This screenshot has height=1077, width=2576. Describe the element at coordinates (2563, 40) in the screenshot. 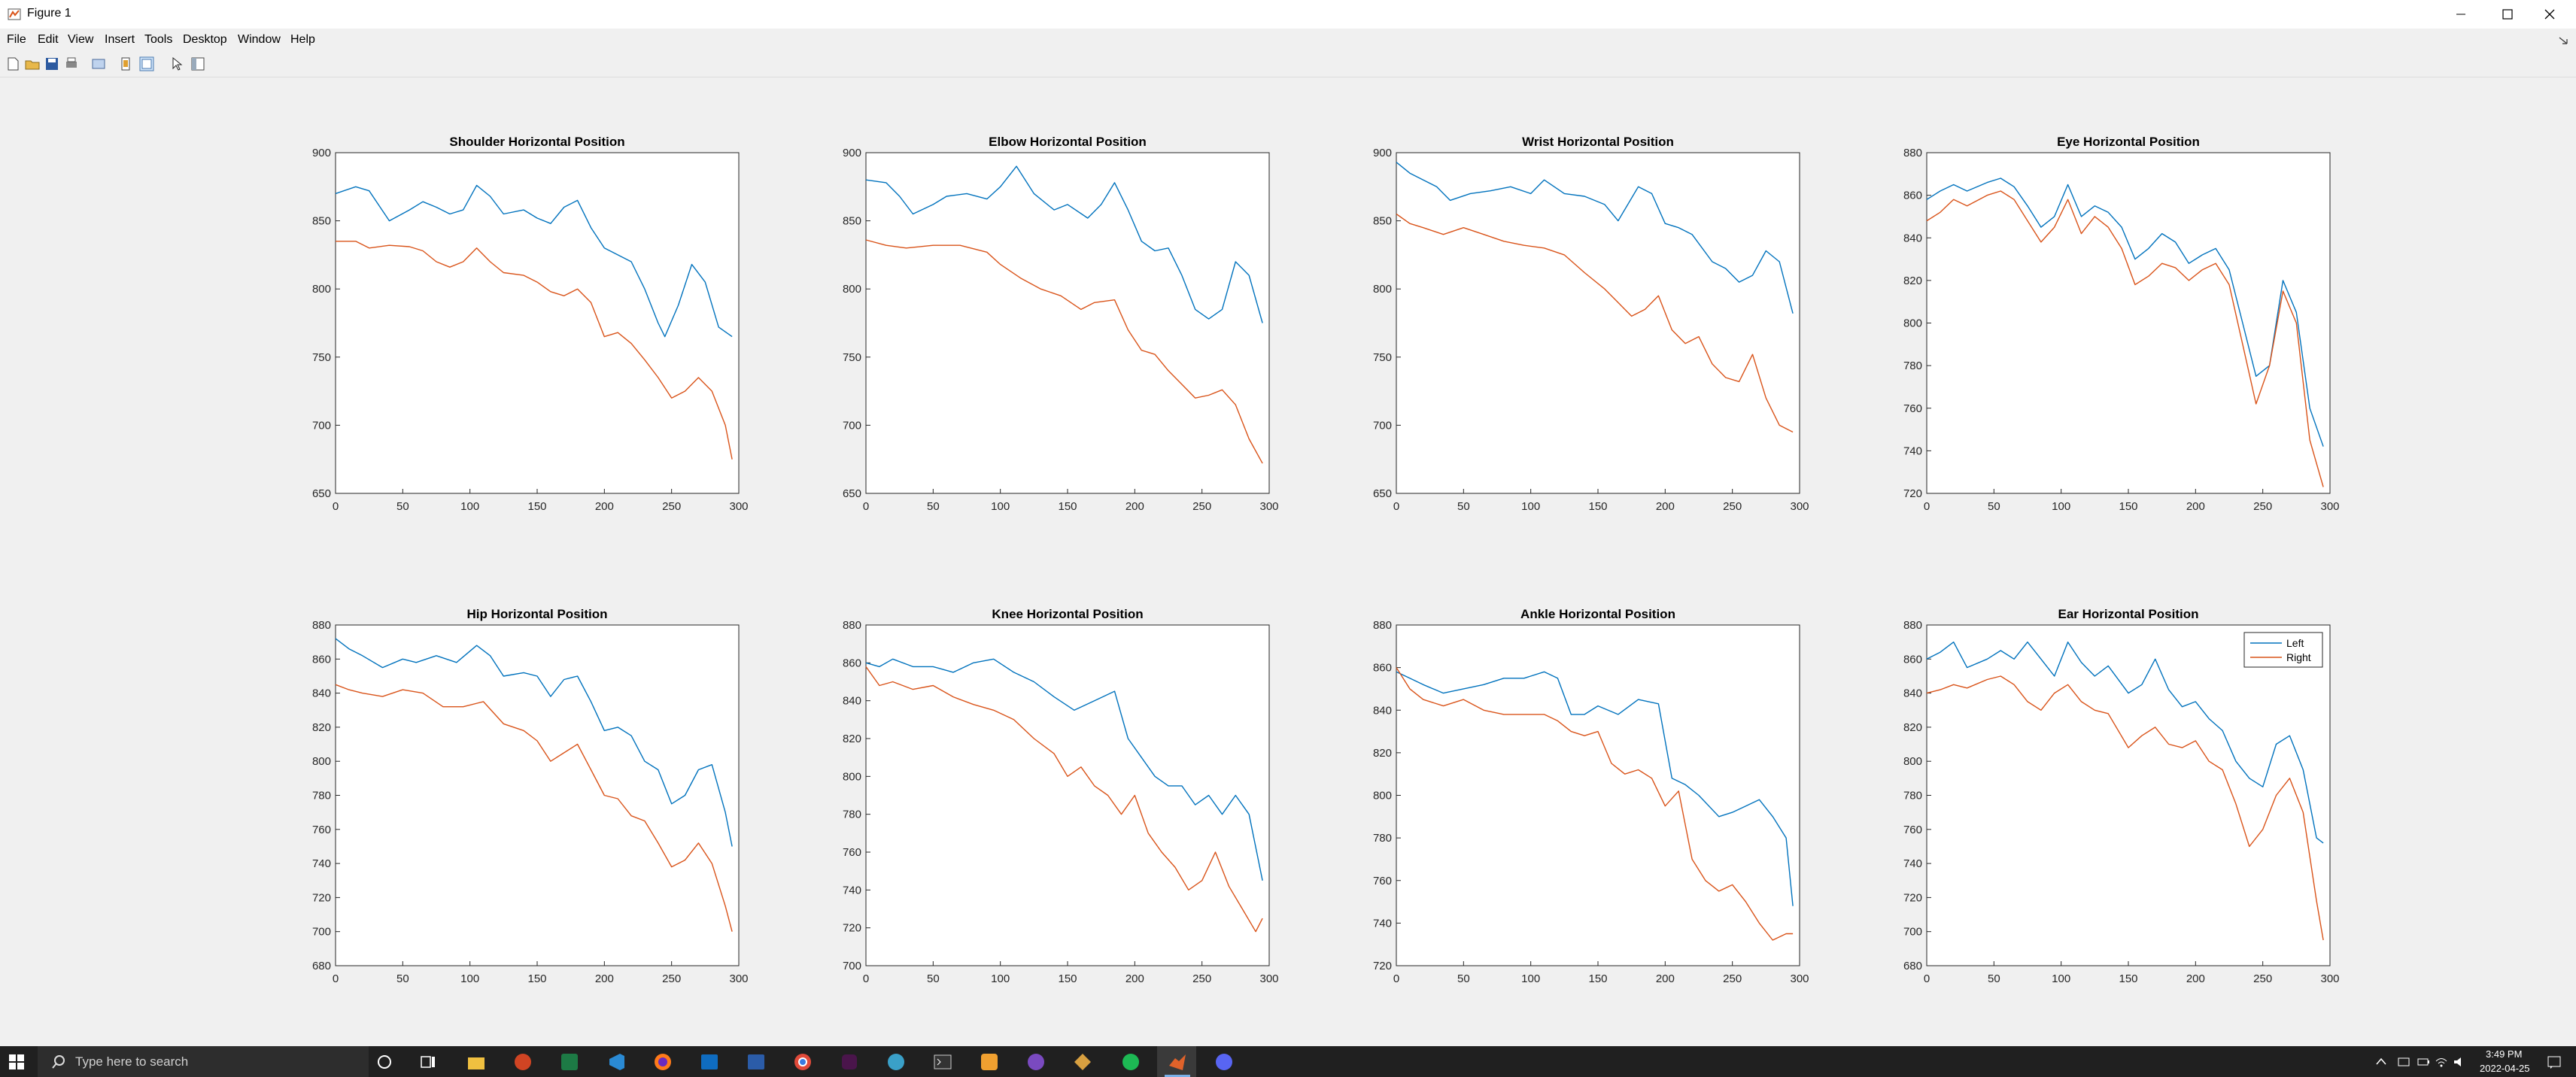

I see `collapse-arrow-icon` at that location.